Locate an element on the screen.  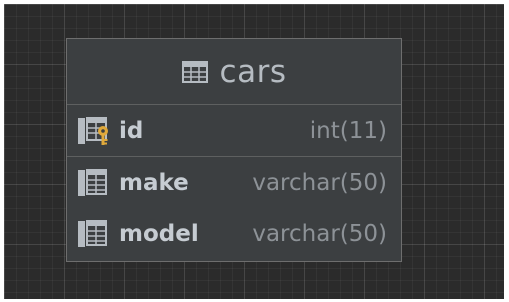
column-row-id: id int(11) is located at coordinates (234, 131).